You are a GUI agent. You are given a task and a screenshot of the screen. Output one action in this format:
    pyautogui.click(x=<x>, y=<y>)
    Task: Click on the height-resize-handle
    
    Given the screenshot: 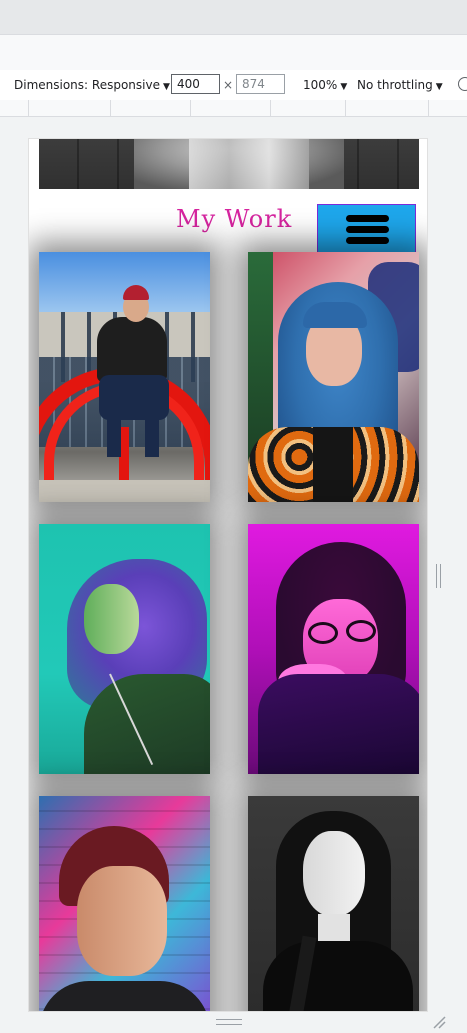 What is the action you would take?
    pyautogui.click(x=229, y=1022)
    